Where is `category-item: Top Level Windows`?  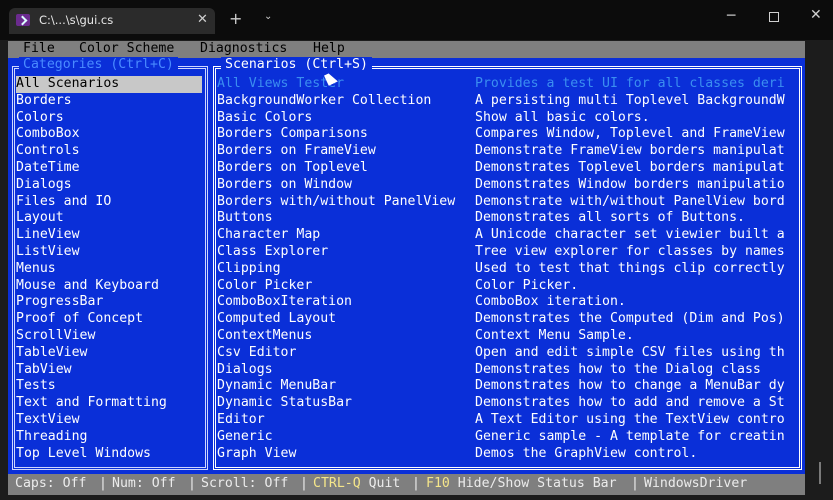
category-item: Top Level Windows is located at coordinates (109, 454).